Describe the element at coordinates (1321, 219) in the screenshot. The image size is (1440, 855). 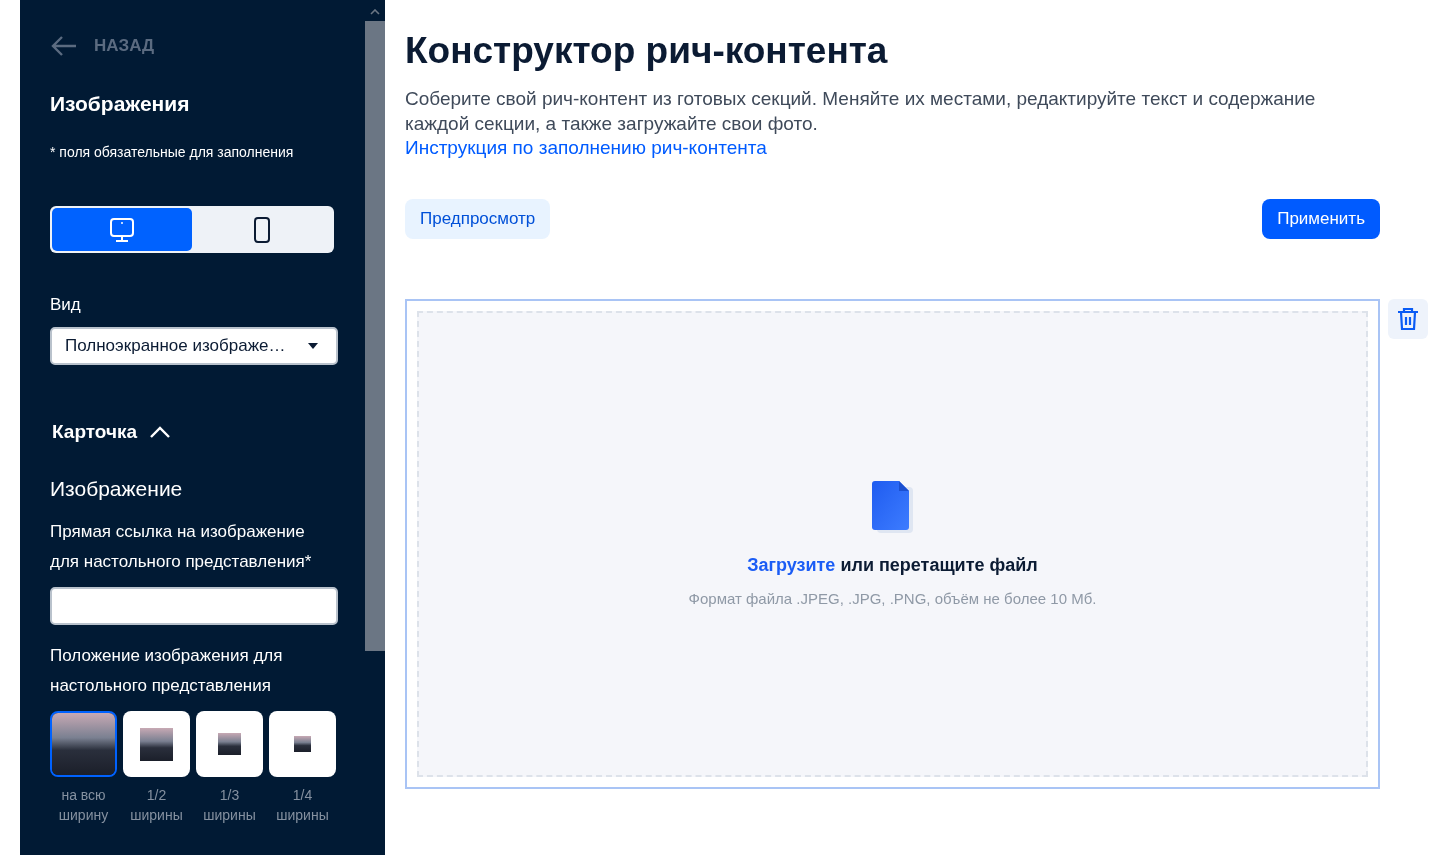
I see `apply-button: Применить` at that location.